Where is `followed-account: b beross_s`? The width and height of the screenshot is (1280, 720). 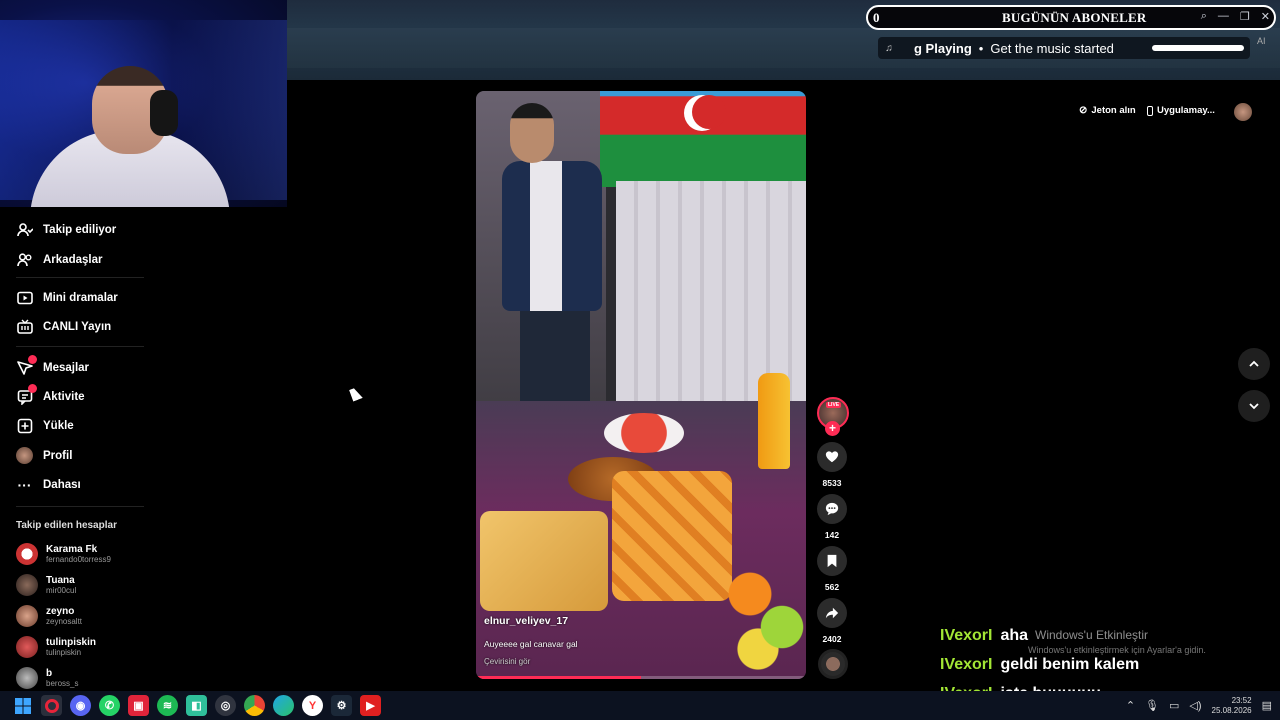
followed-account: b beross_s is located at coordinates (47, 678).